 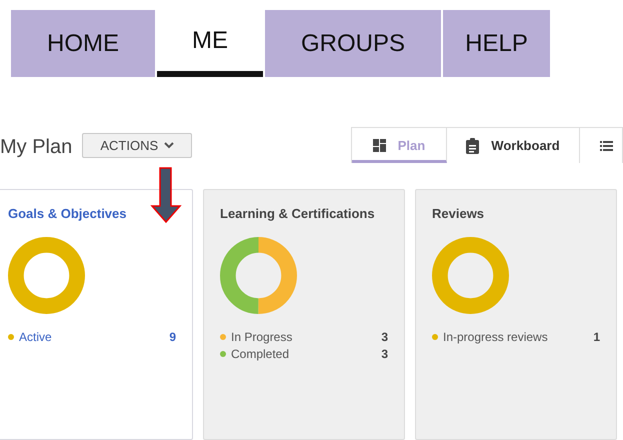 I want to click on nav-tab: HELP, so click(x=496, y=43).